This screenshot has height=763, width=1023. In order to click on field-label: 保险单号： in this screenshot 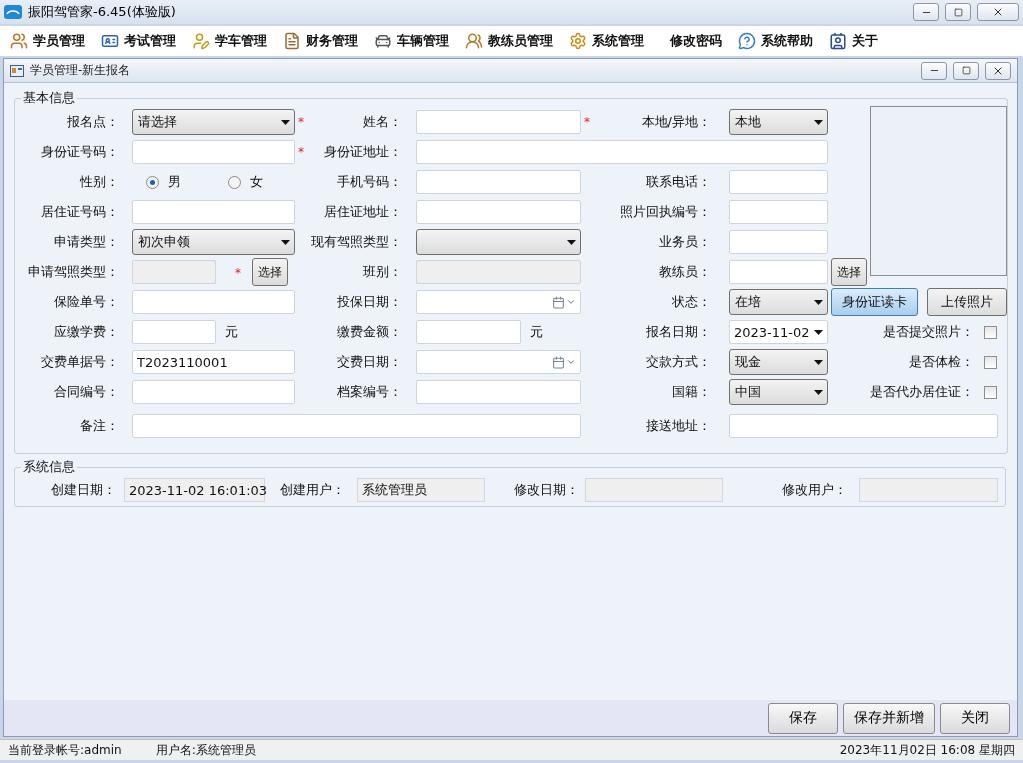, I will do `click(87, 302)`.